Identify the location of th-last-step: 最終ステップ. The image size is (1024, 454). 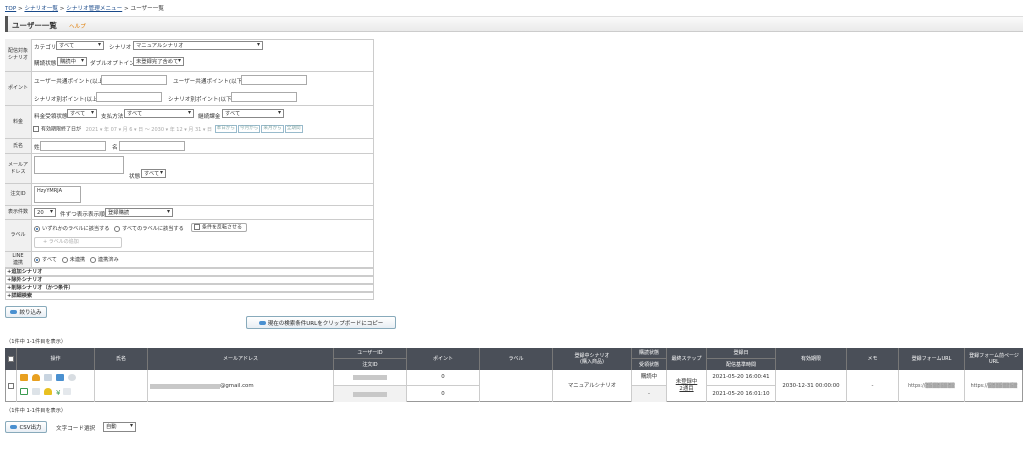
(687, 359).